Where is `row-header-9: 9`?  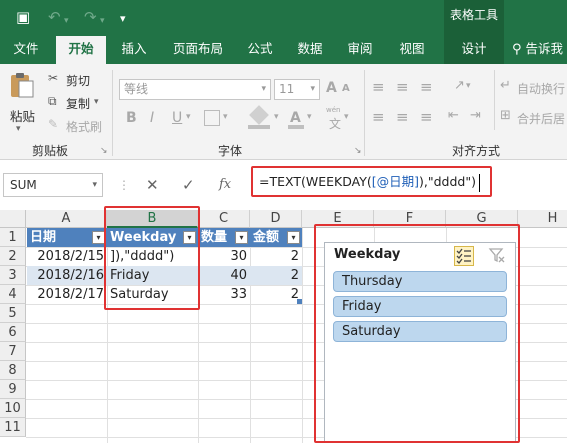
row-header-9: 9 is located at coordinates (13, 389).